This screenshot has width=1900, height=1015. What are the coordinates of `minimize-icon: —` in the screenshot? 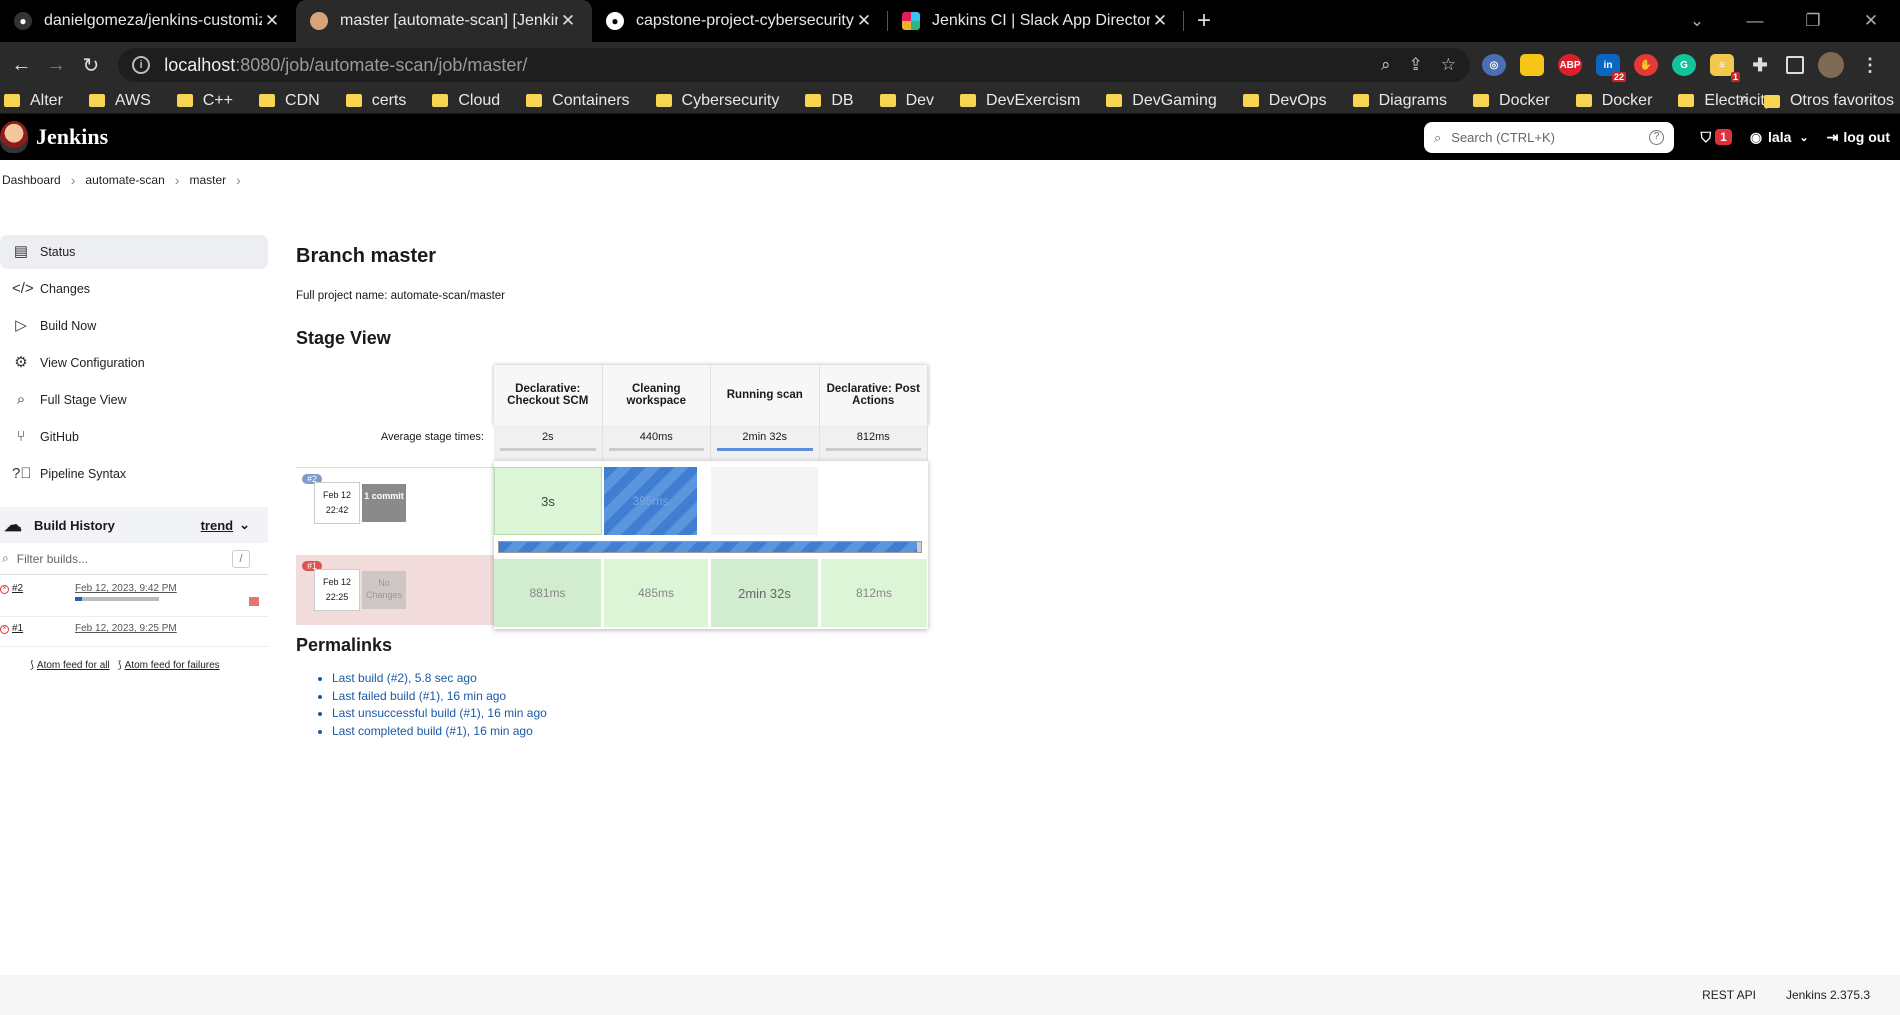 It's located at (1755, 21).